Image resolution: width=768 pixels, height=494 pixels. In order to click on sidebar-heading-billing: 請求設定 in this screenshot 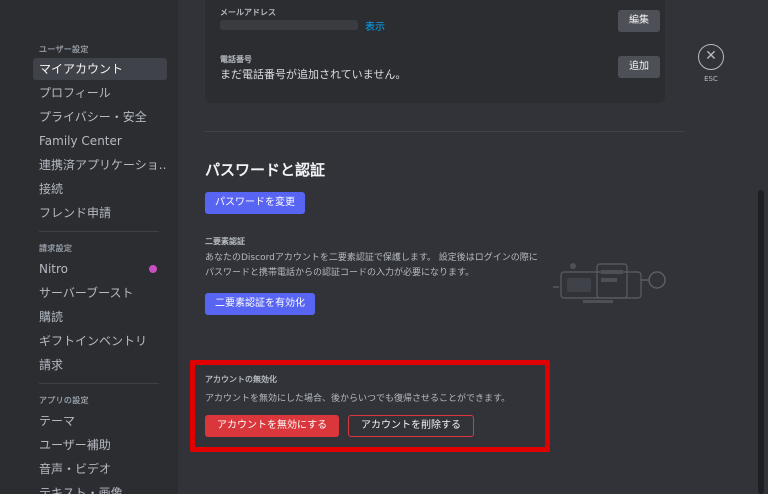, I will do `click(56, 248)`.